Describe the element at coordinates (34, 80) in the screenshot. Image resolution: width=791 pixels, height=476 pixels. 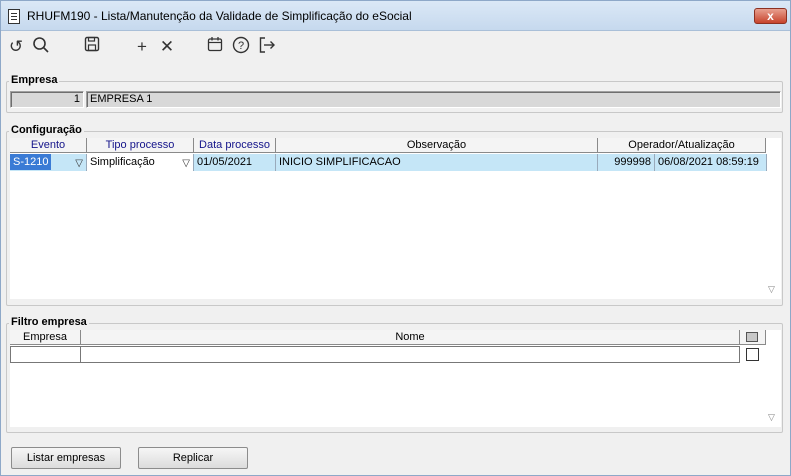
I see `empresa-group-label: Empresa` at that location.